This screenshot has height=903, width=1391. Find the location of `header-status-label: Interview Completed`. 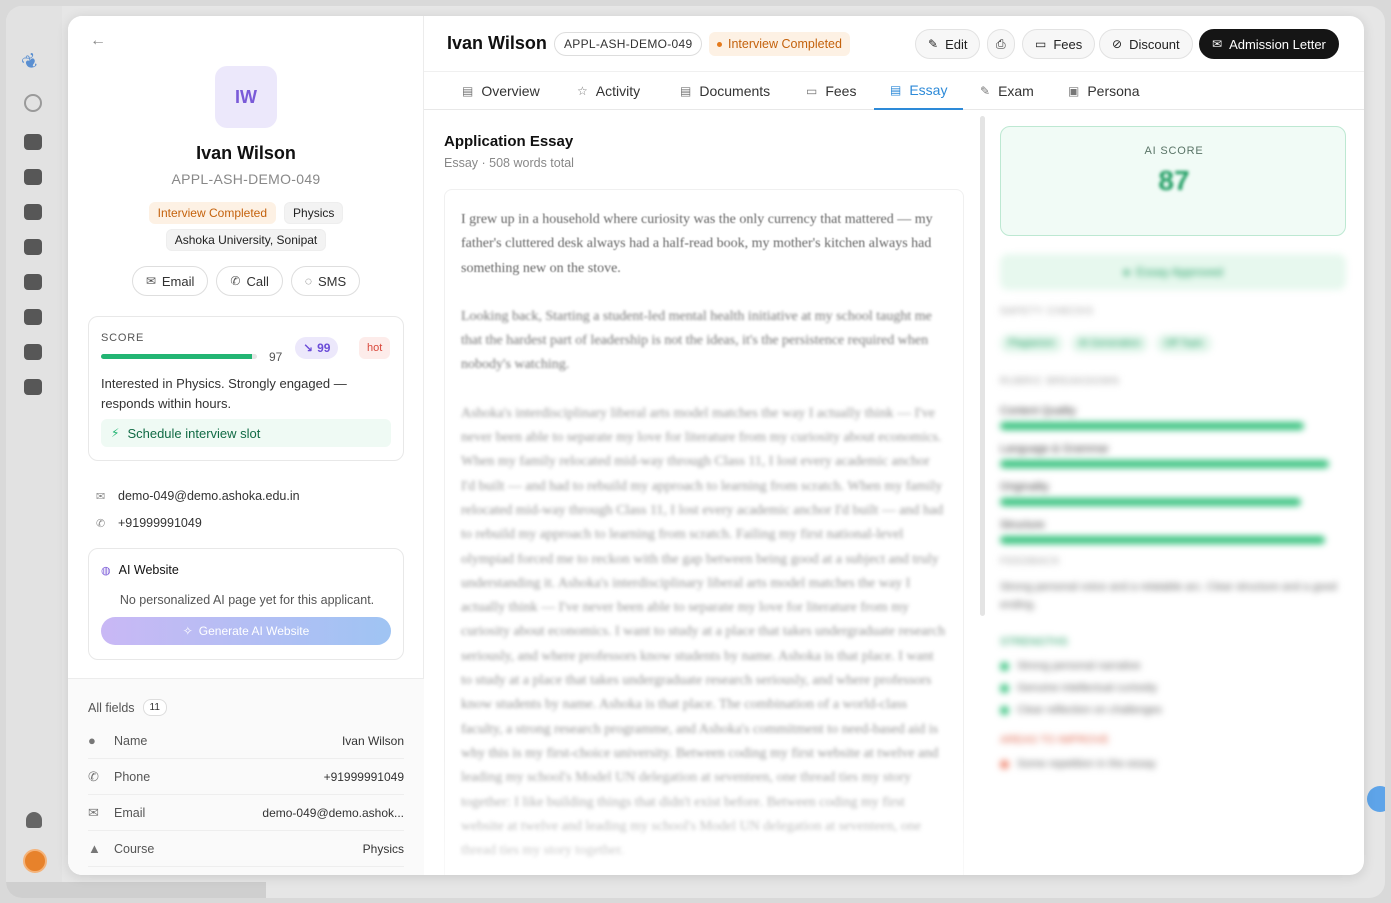

header-status-label: Interview Completed is located at coordinates (785, 44).